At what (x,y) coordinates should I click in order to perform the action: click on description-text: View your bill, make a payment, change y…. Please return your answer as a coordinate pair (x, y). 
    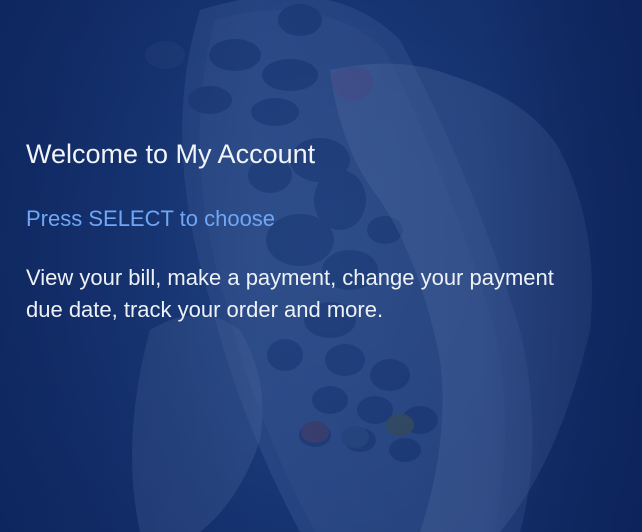
    Looking at the image, I should click on (290, 293).